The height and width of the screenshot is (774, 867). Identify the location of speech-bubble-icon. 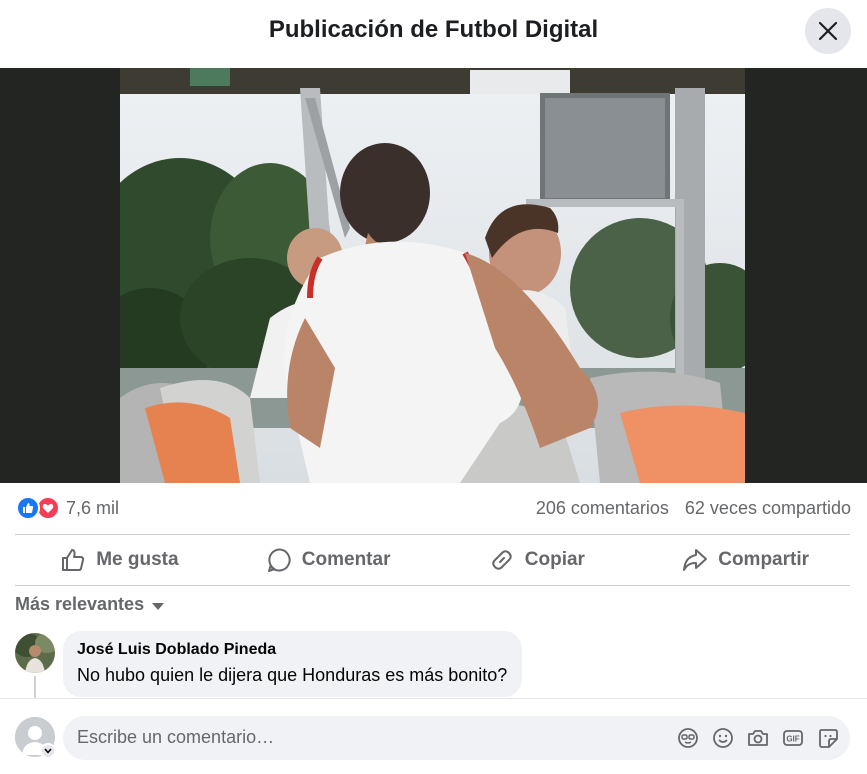
(279, 560).